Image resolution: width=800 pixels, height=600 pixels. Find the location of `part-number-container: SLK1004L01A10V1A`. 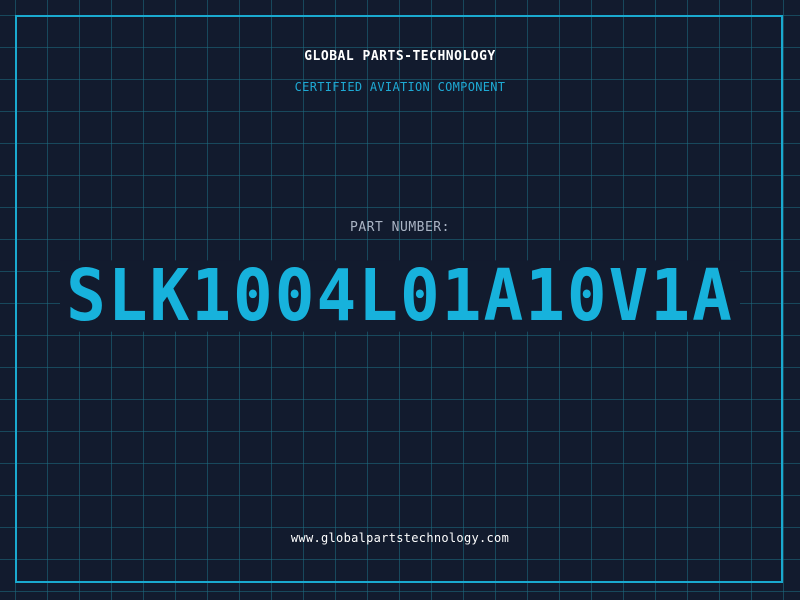

part-number-container: SLK1004L01A10V1A is located at coordinates (400, 296).